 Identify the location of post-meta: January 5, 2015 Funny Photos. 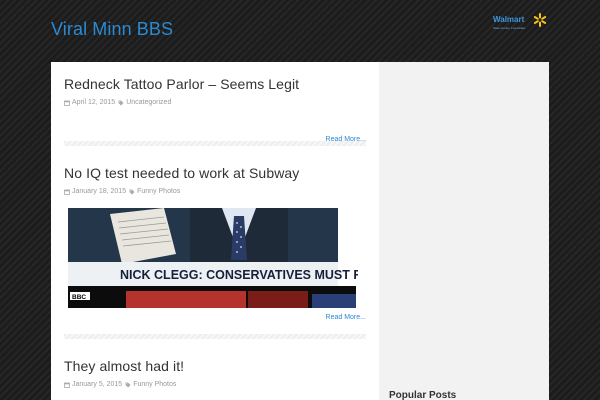
(215, 384).